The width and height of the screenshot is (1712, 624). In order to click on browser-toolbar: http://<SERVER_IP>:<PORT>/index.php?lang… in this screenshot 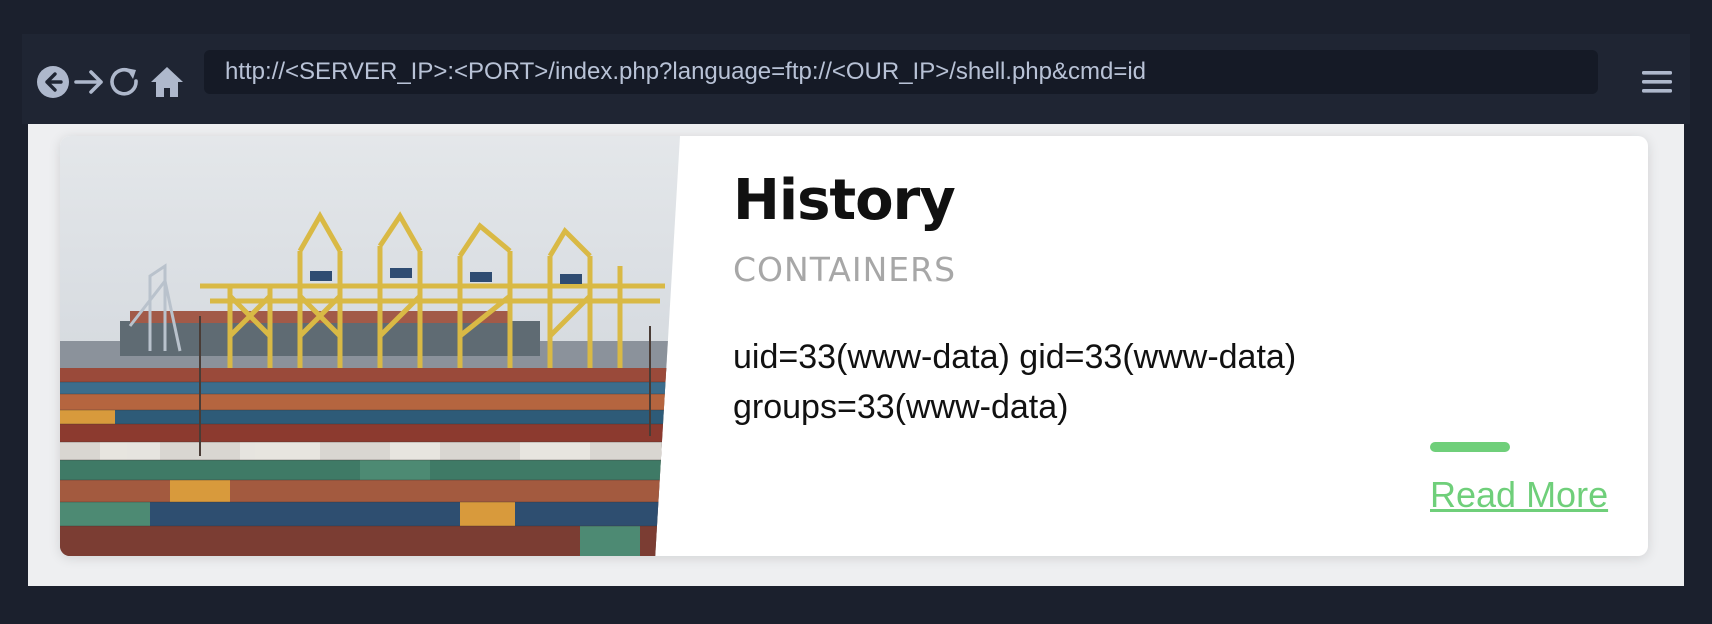, I will do `click(856, 79)`.